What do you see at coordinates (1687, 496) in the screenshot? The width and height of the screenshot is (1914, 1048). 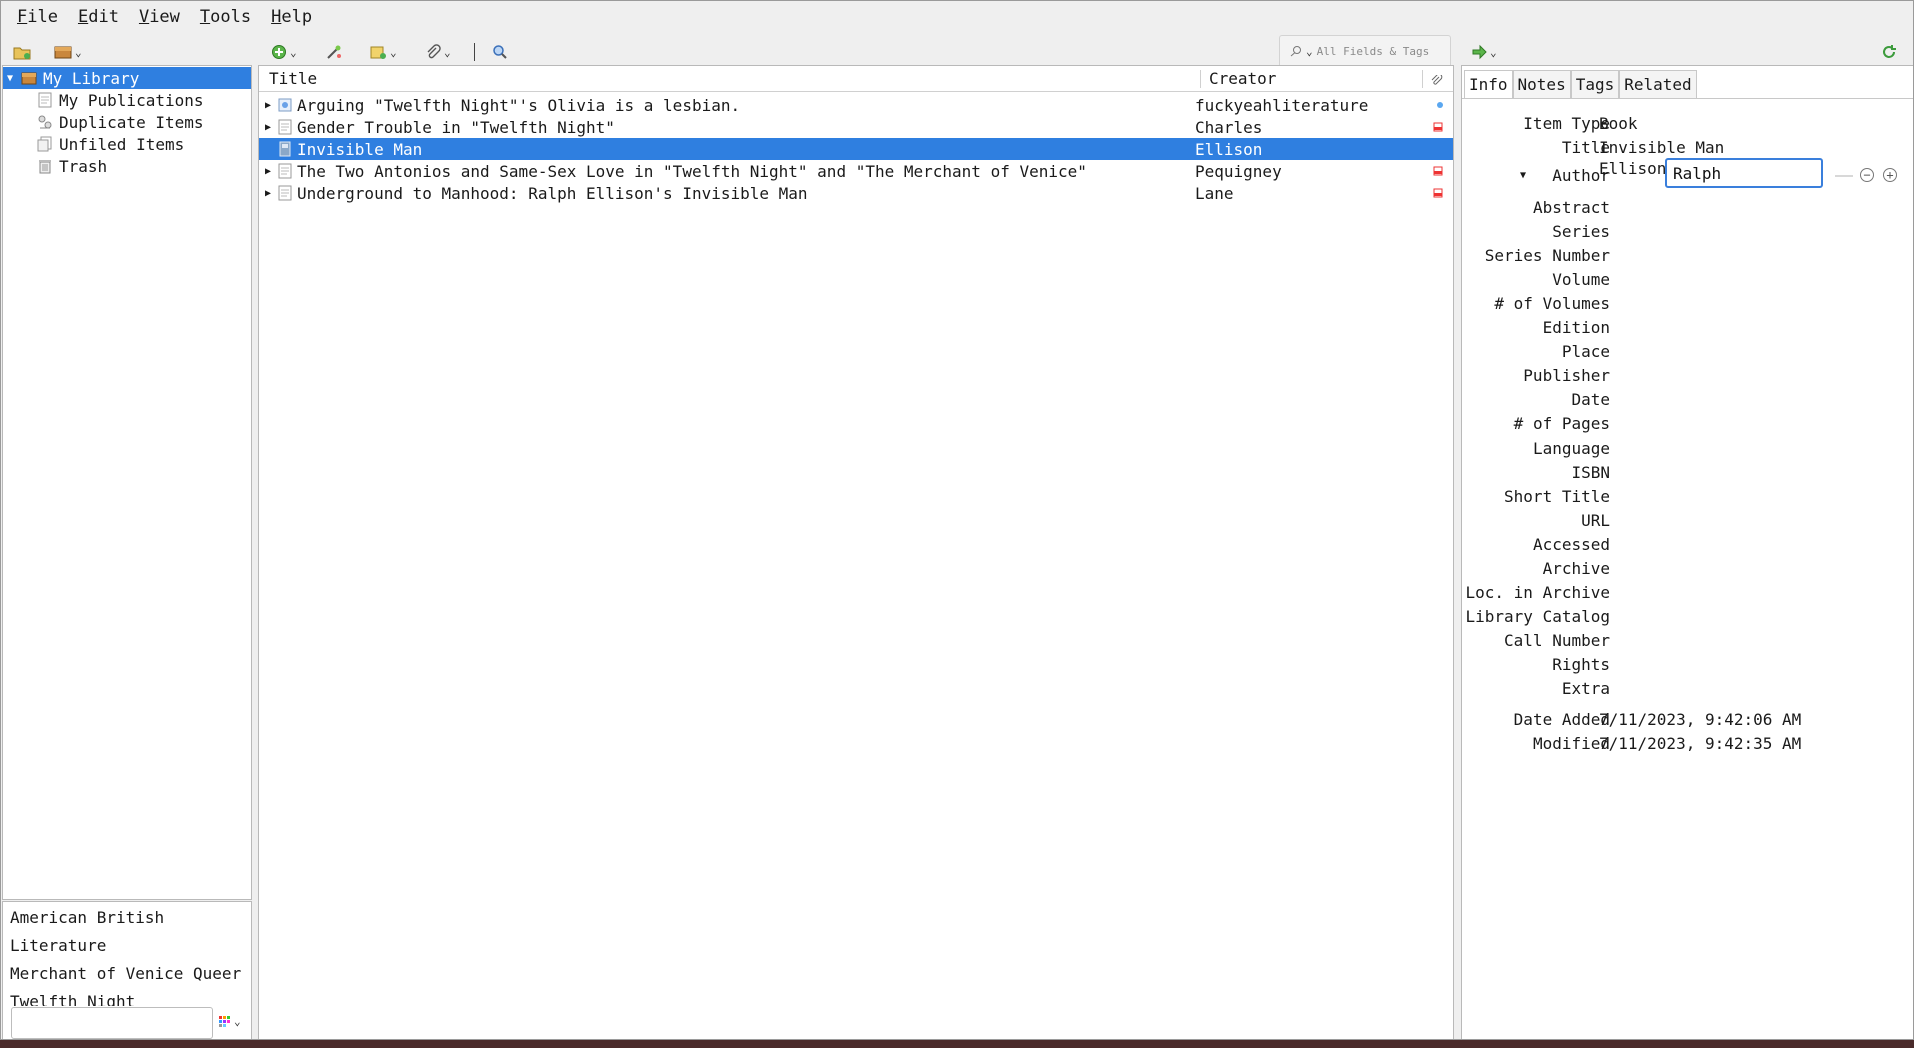 I see `field-short-title: Short Title` at bounding box center [1687, 496].